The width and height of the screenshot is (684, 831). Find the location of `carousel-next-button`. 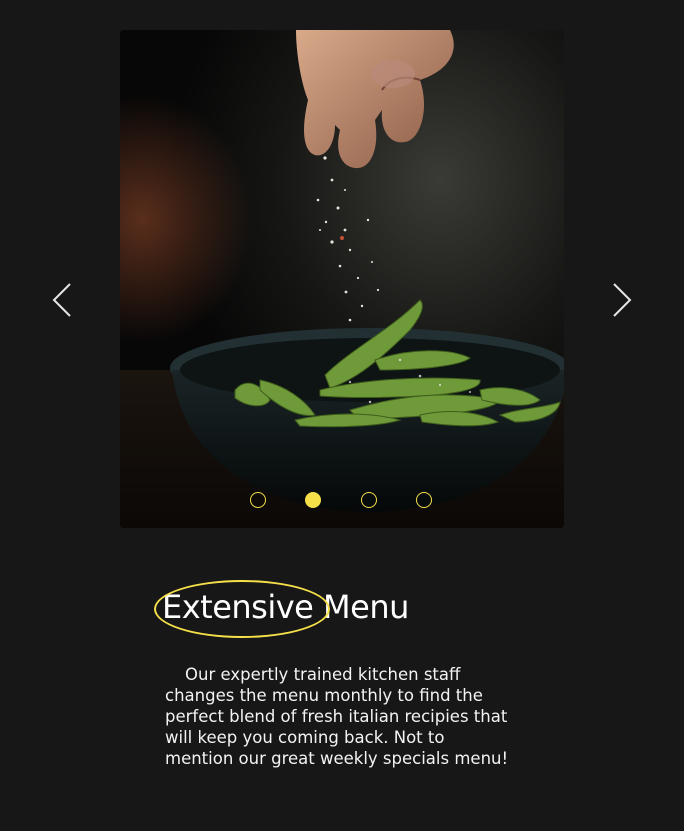

carousel-next-button is located at coordinates (621, 300).